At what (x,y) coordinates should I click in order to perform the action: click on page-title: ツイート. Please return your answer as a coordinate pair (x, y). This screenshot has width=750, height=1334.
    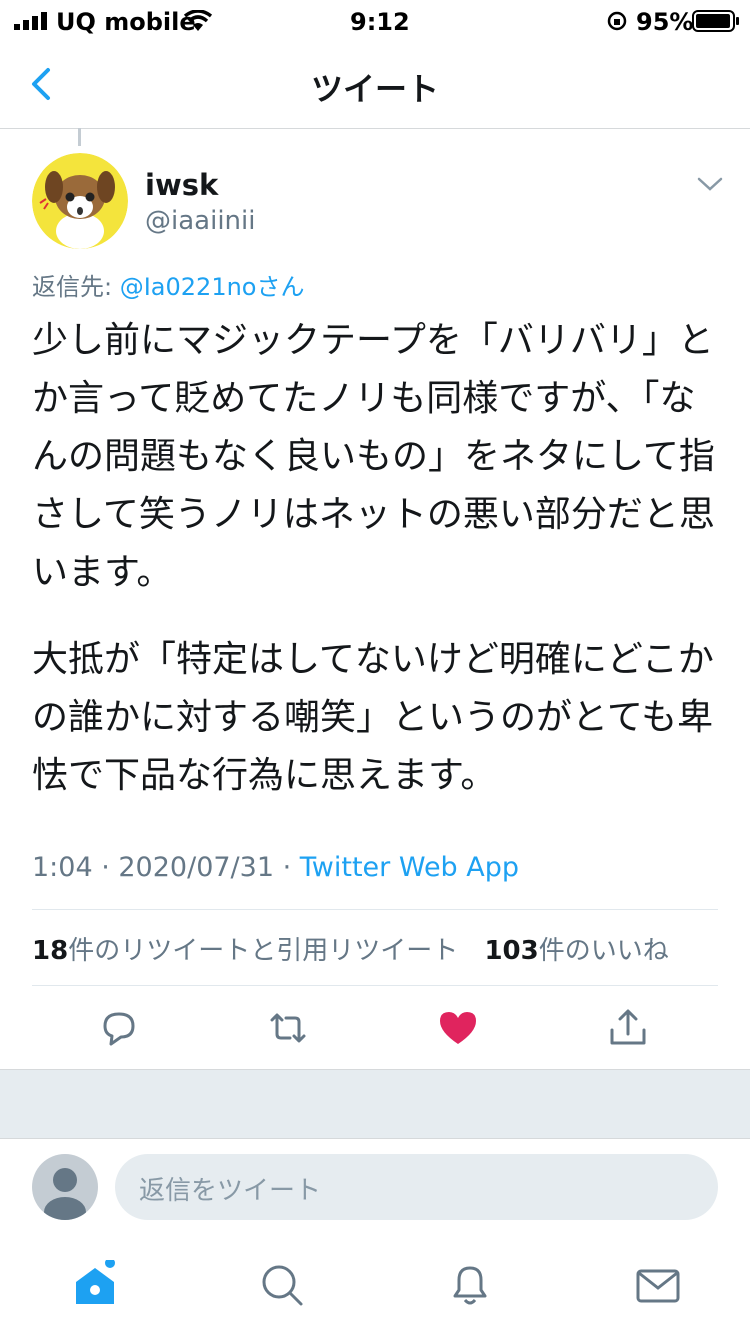
    Looking at the image, I should click on (374, 89).